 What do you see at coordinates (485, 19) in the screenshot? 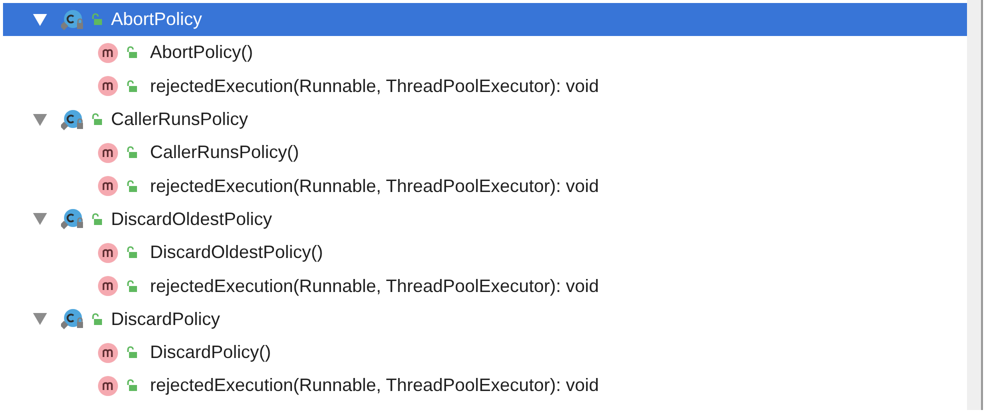
I see `tree-row: AbortPolicy` at bounding box center [485, 19].